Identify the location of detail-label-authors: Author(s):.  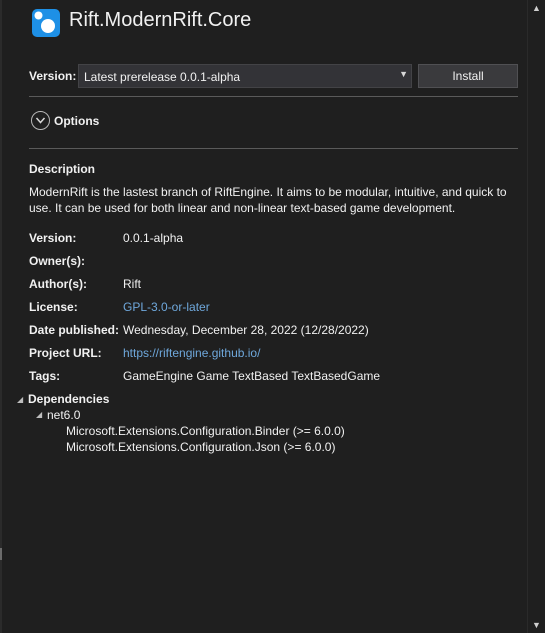
(58, 284).